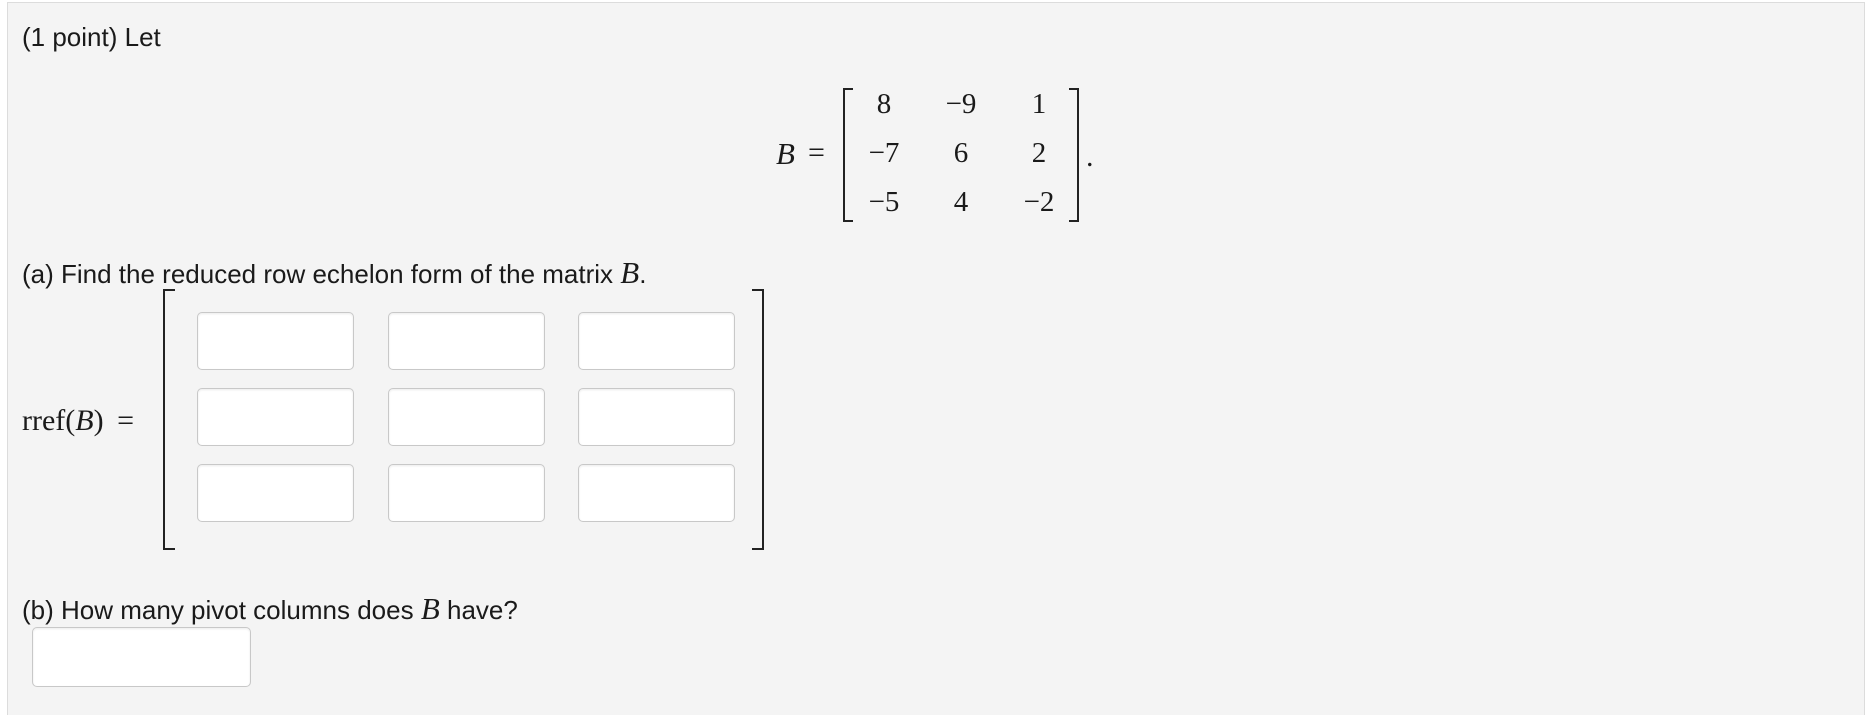  What do you see at coordinates (49, 420) in the screenshot?
I see `rref-func: rref(` at bounding box center [49, 420].